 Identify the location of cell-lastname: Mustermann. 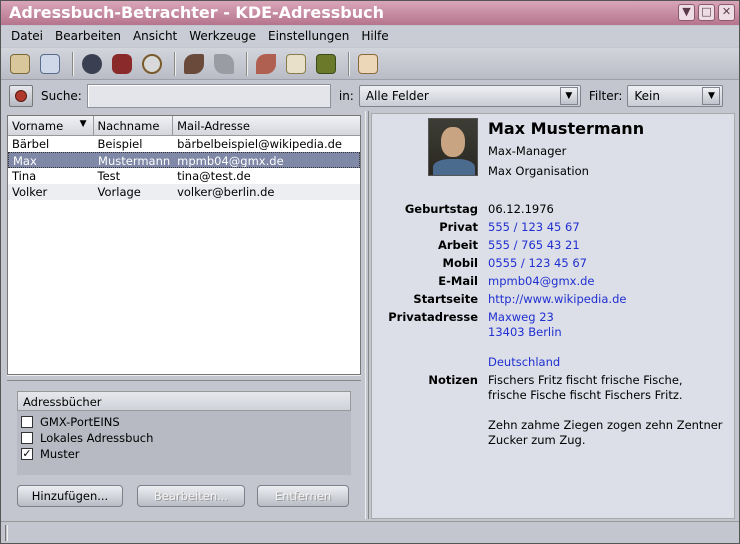
(134, 160).